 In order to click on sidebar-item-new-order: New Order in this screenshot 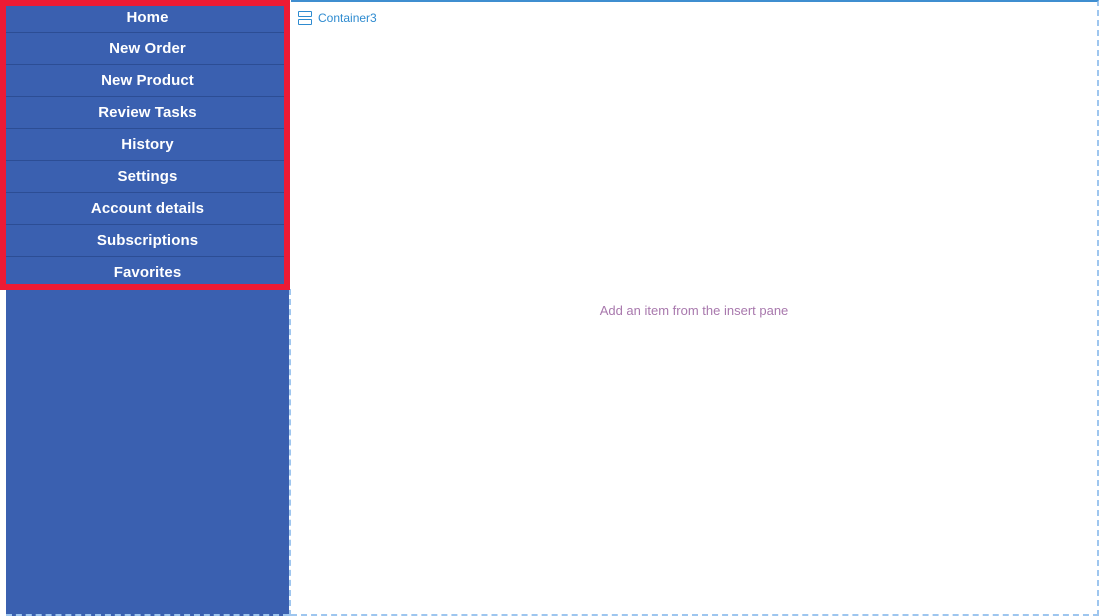, I will do `click(147, 49)`.